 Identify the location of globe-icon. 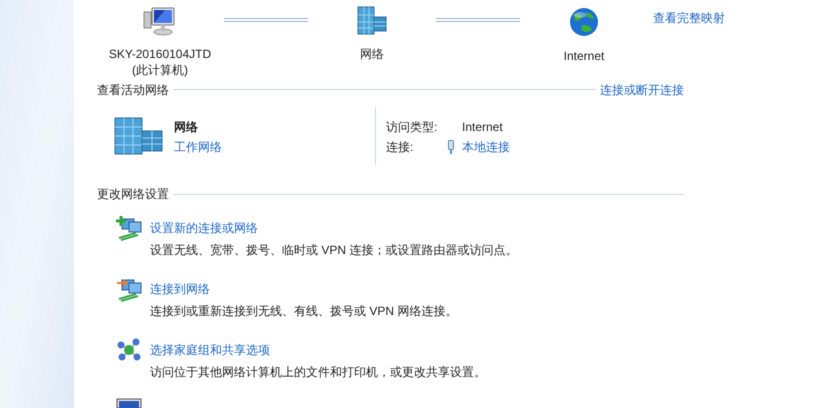
(584, 22).